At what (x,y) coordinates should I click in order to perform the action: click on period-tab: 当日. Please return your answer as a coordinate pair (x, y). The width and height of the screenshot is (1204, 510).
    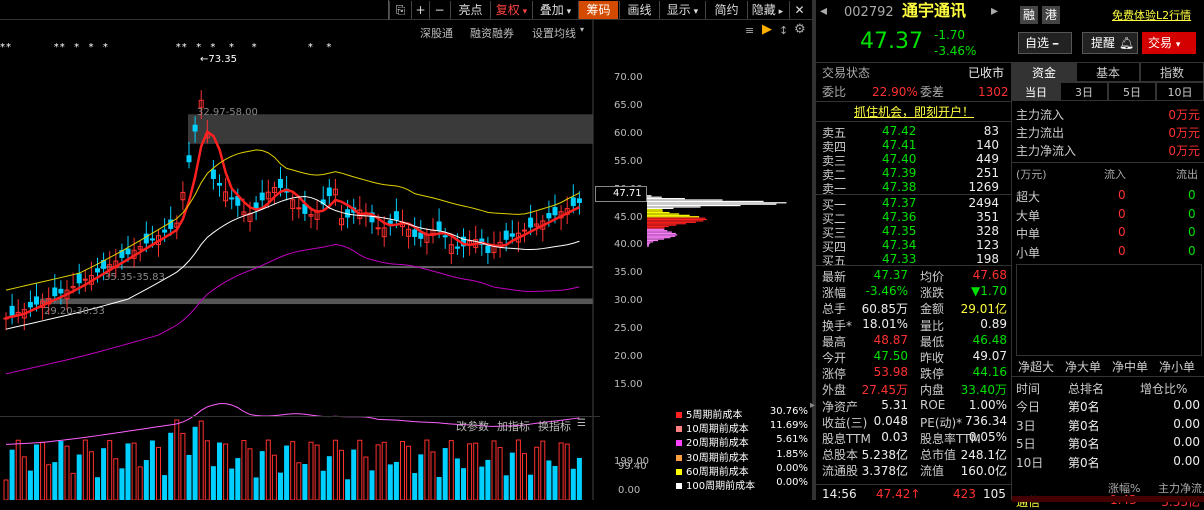
    Looking at the image, I should click on (1036, 91).